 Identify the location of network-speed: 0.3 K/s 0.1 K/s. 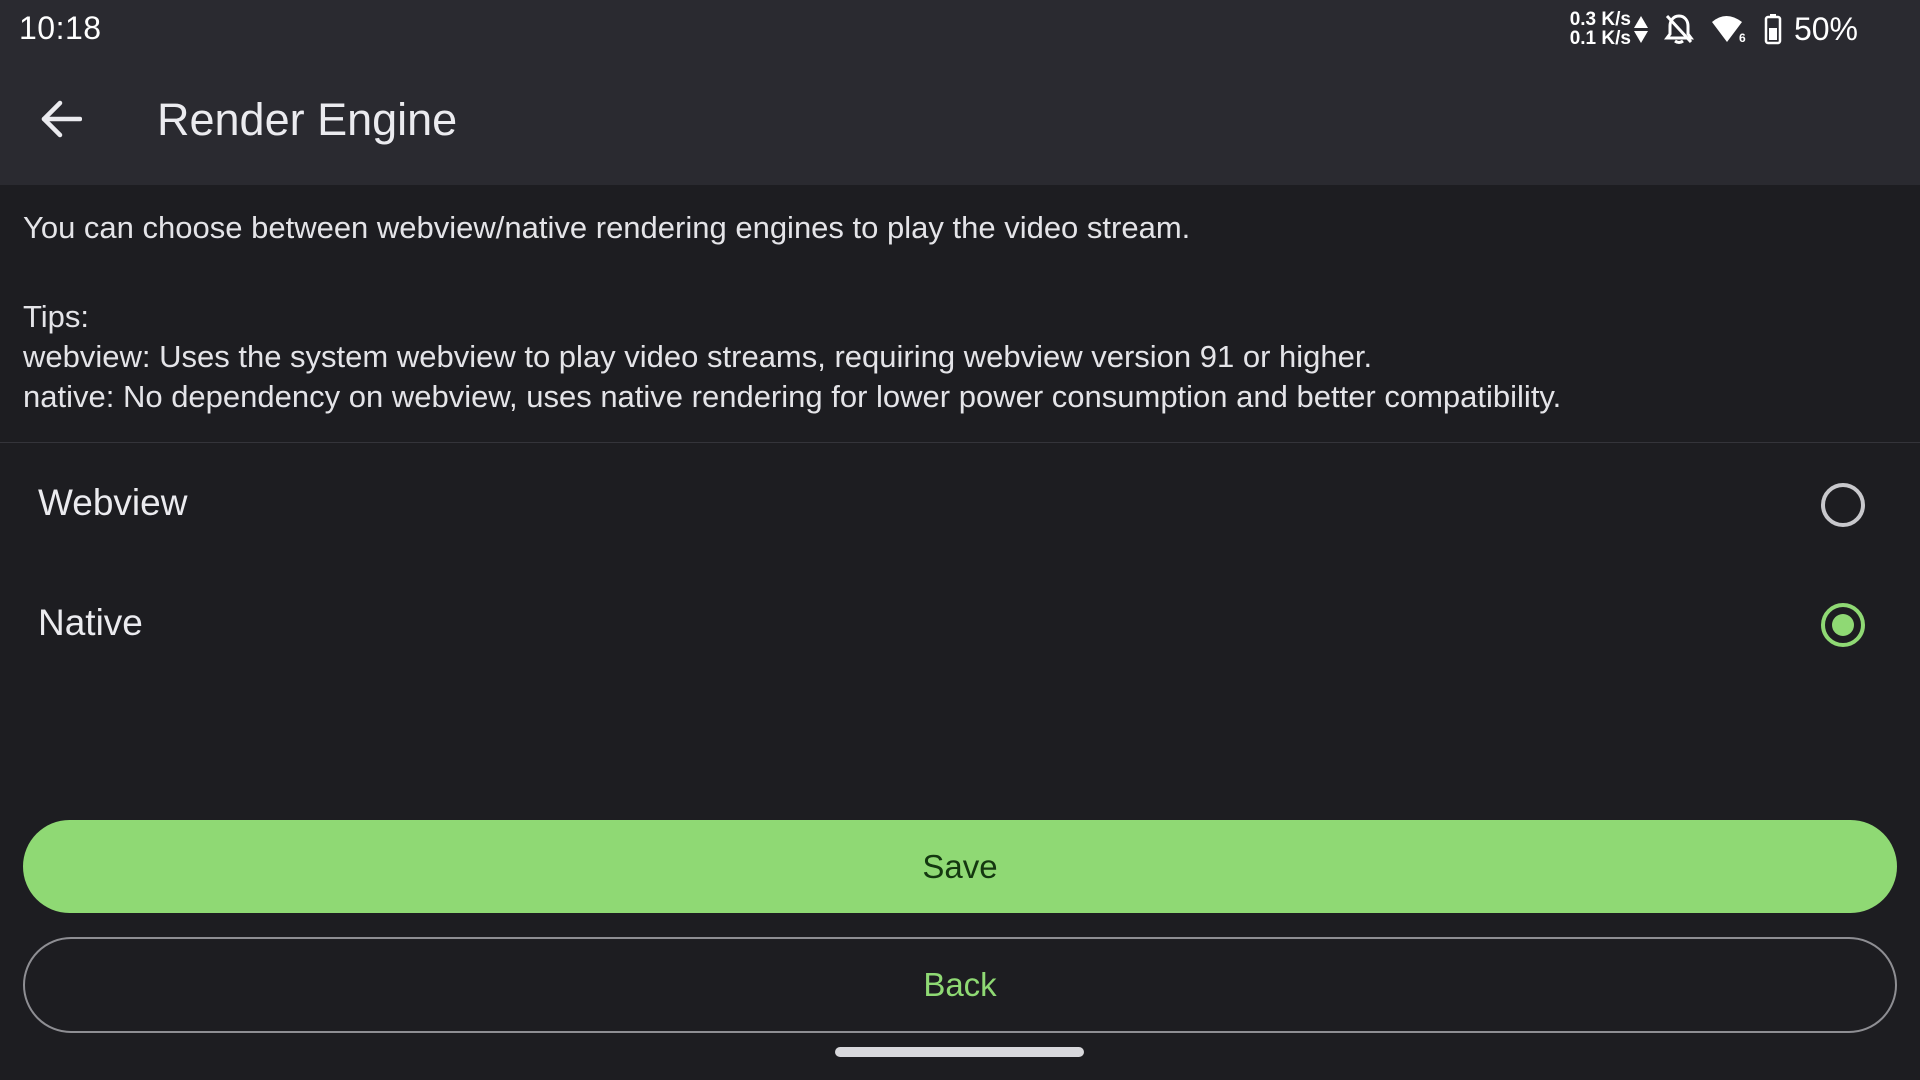
(1609, 29).